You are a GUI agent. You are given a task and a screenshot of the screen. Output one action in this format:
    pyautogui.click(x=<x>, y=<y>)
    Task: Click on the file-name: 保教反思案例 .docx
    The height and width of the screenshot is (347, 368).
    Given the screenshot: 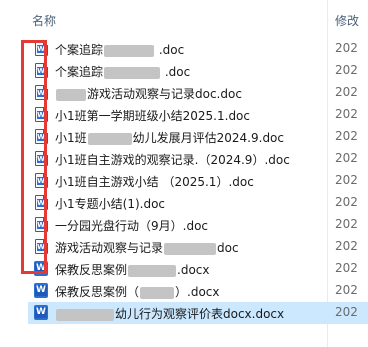 What is the action you would take?
    pyautogui.click(x=132, y=270)
    